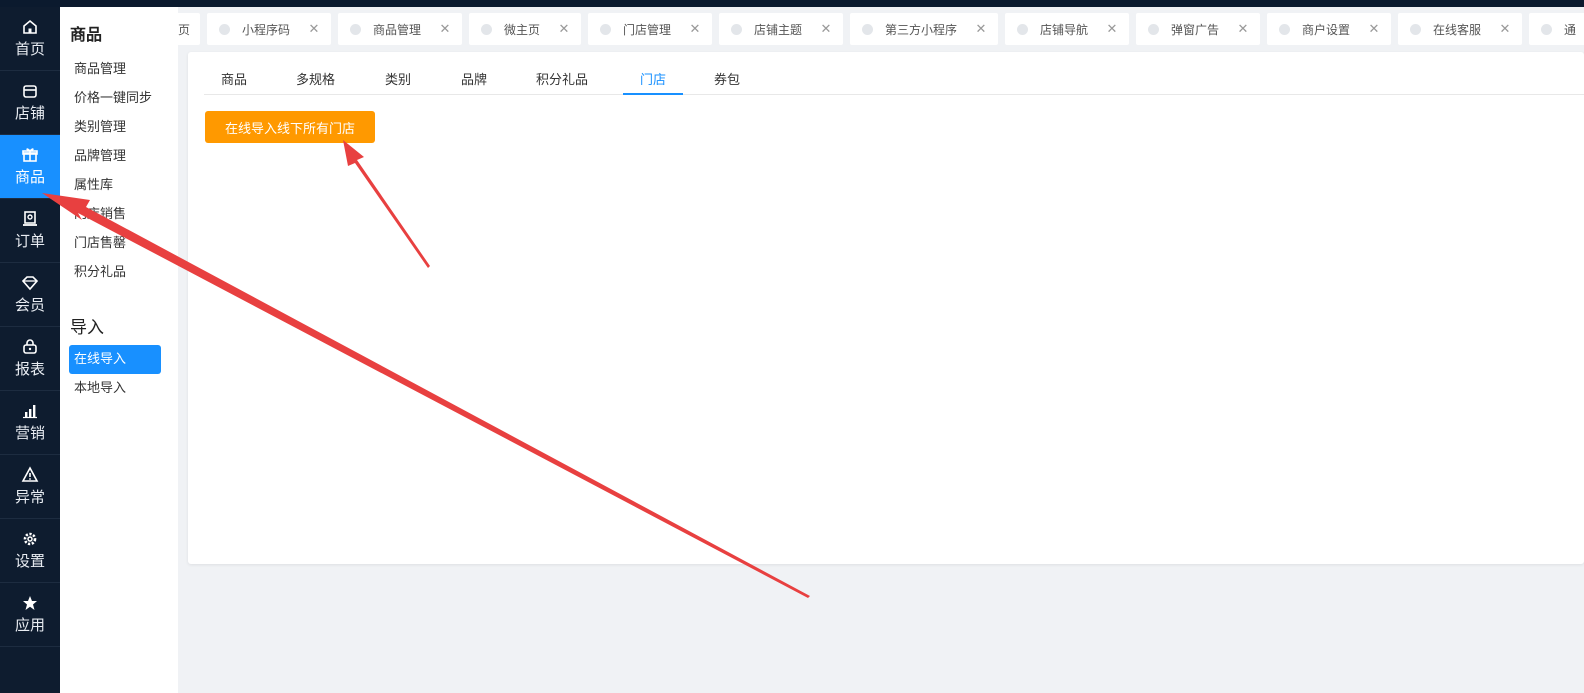 The height and width of the screenshot is (693, 1584). Describe the element at coordinates (727, 82) in the screenshot. I see `content-tab: 券包` at that location.